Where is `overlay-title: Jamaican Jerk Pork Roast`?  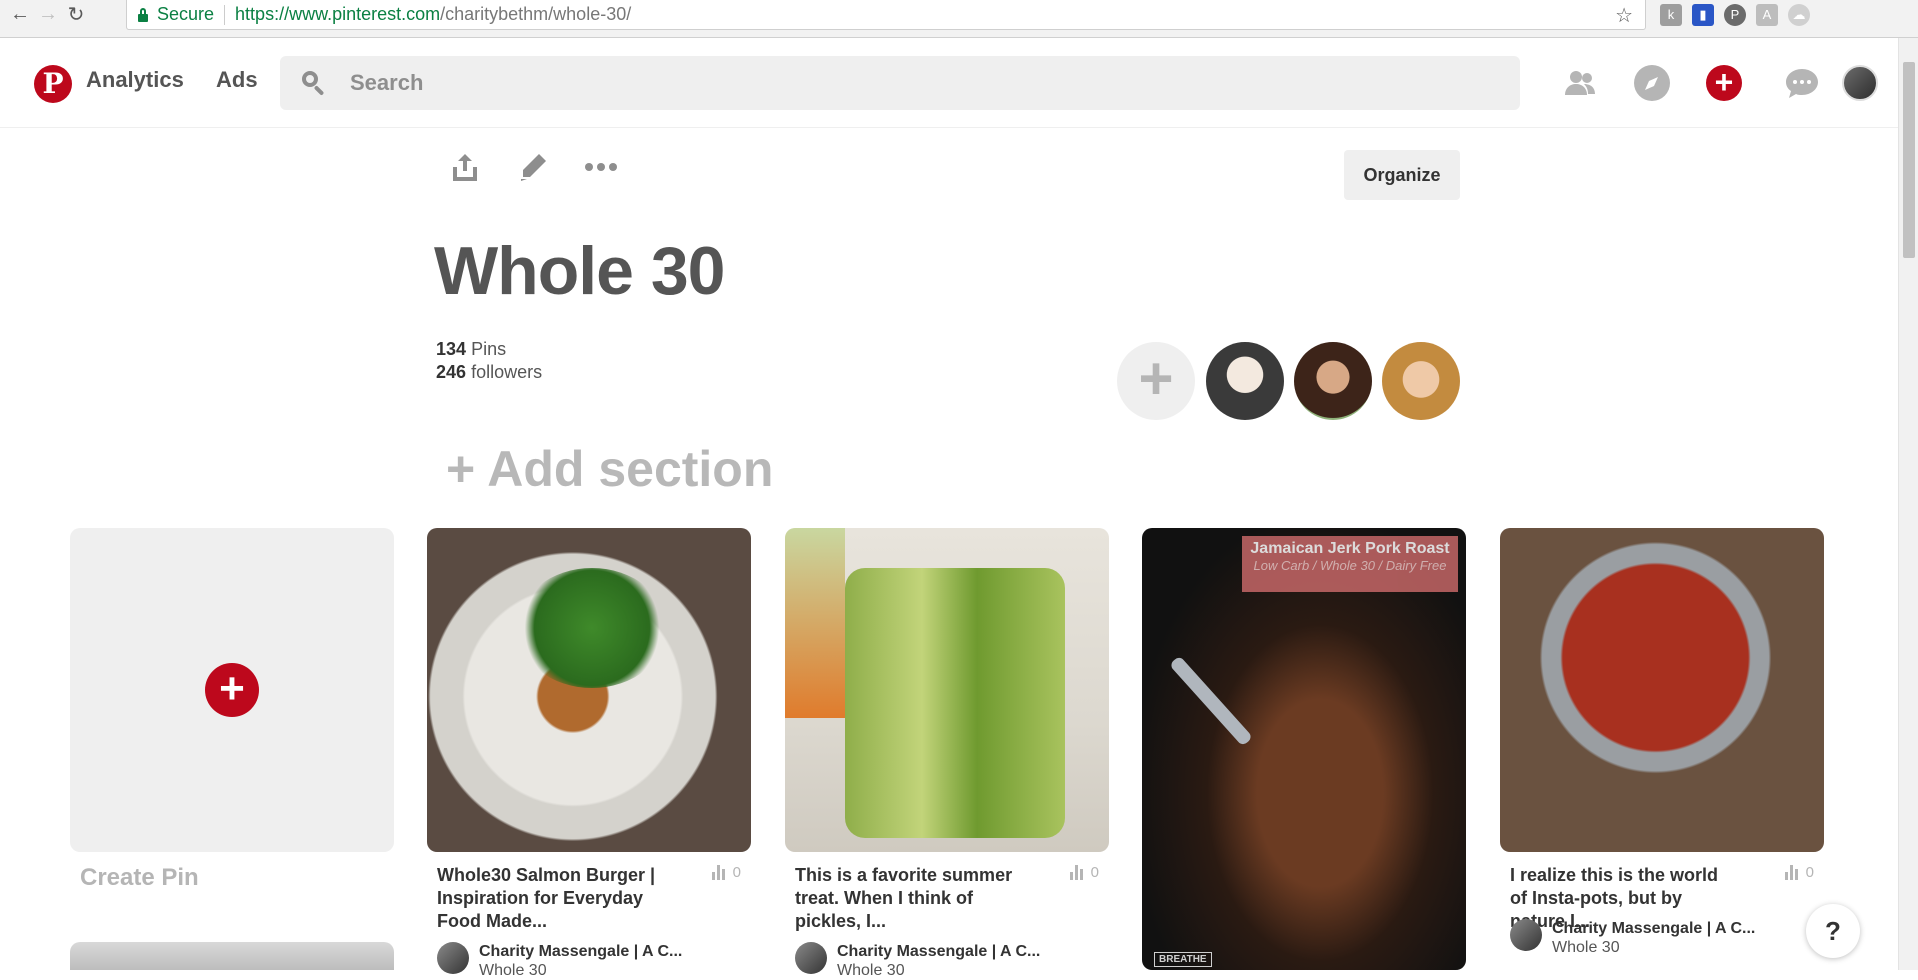
overlay-title: Jamaican Jerk Pork Roast is located at coordinates (1350, 548).